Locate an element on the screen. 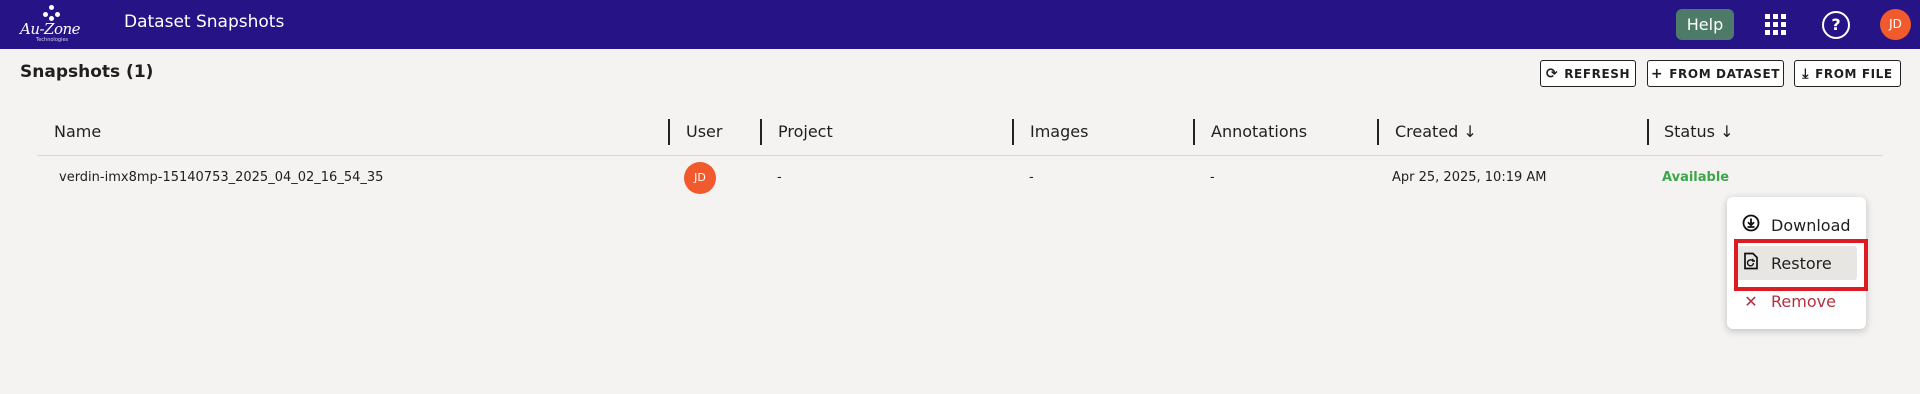  column-header-status: Status ↓ is located at coordinates (1698, 131).